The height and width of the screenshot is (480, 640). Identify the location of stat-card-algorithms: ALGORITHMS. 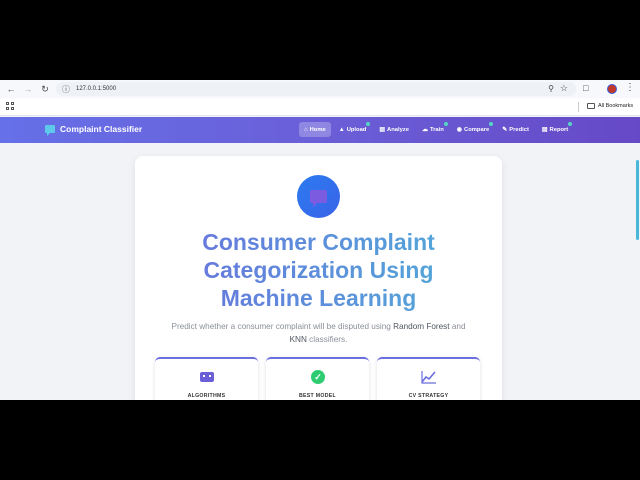
(206, 378).